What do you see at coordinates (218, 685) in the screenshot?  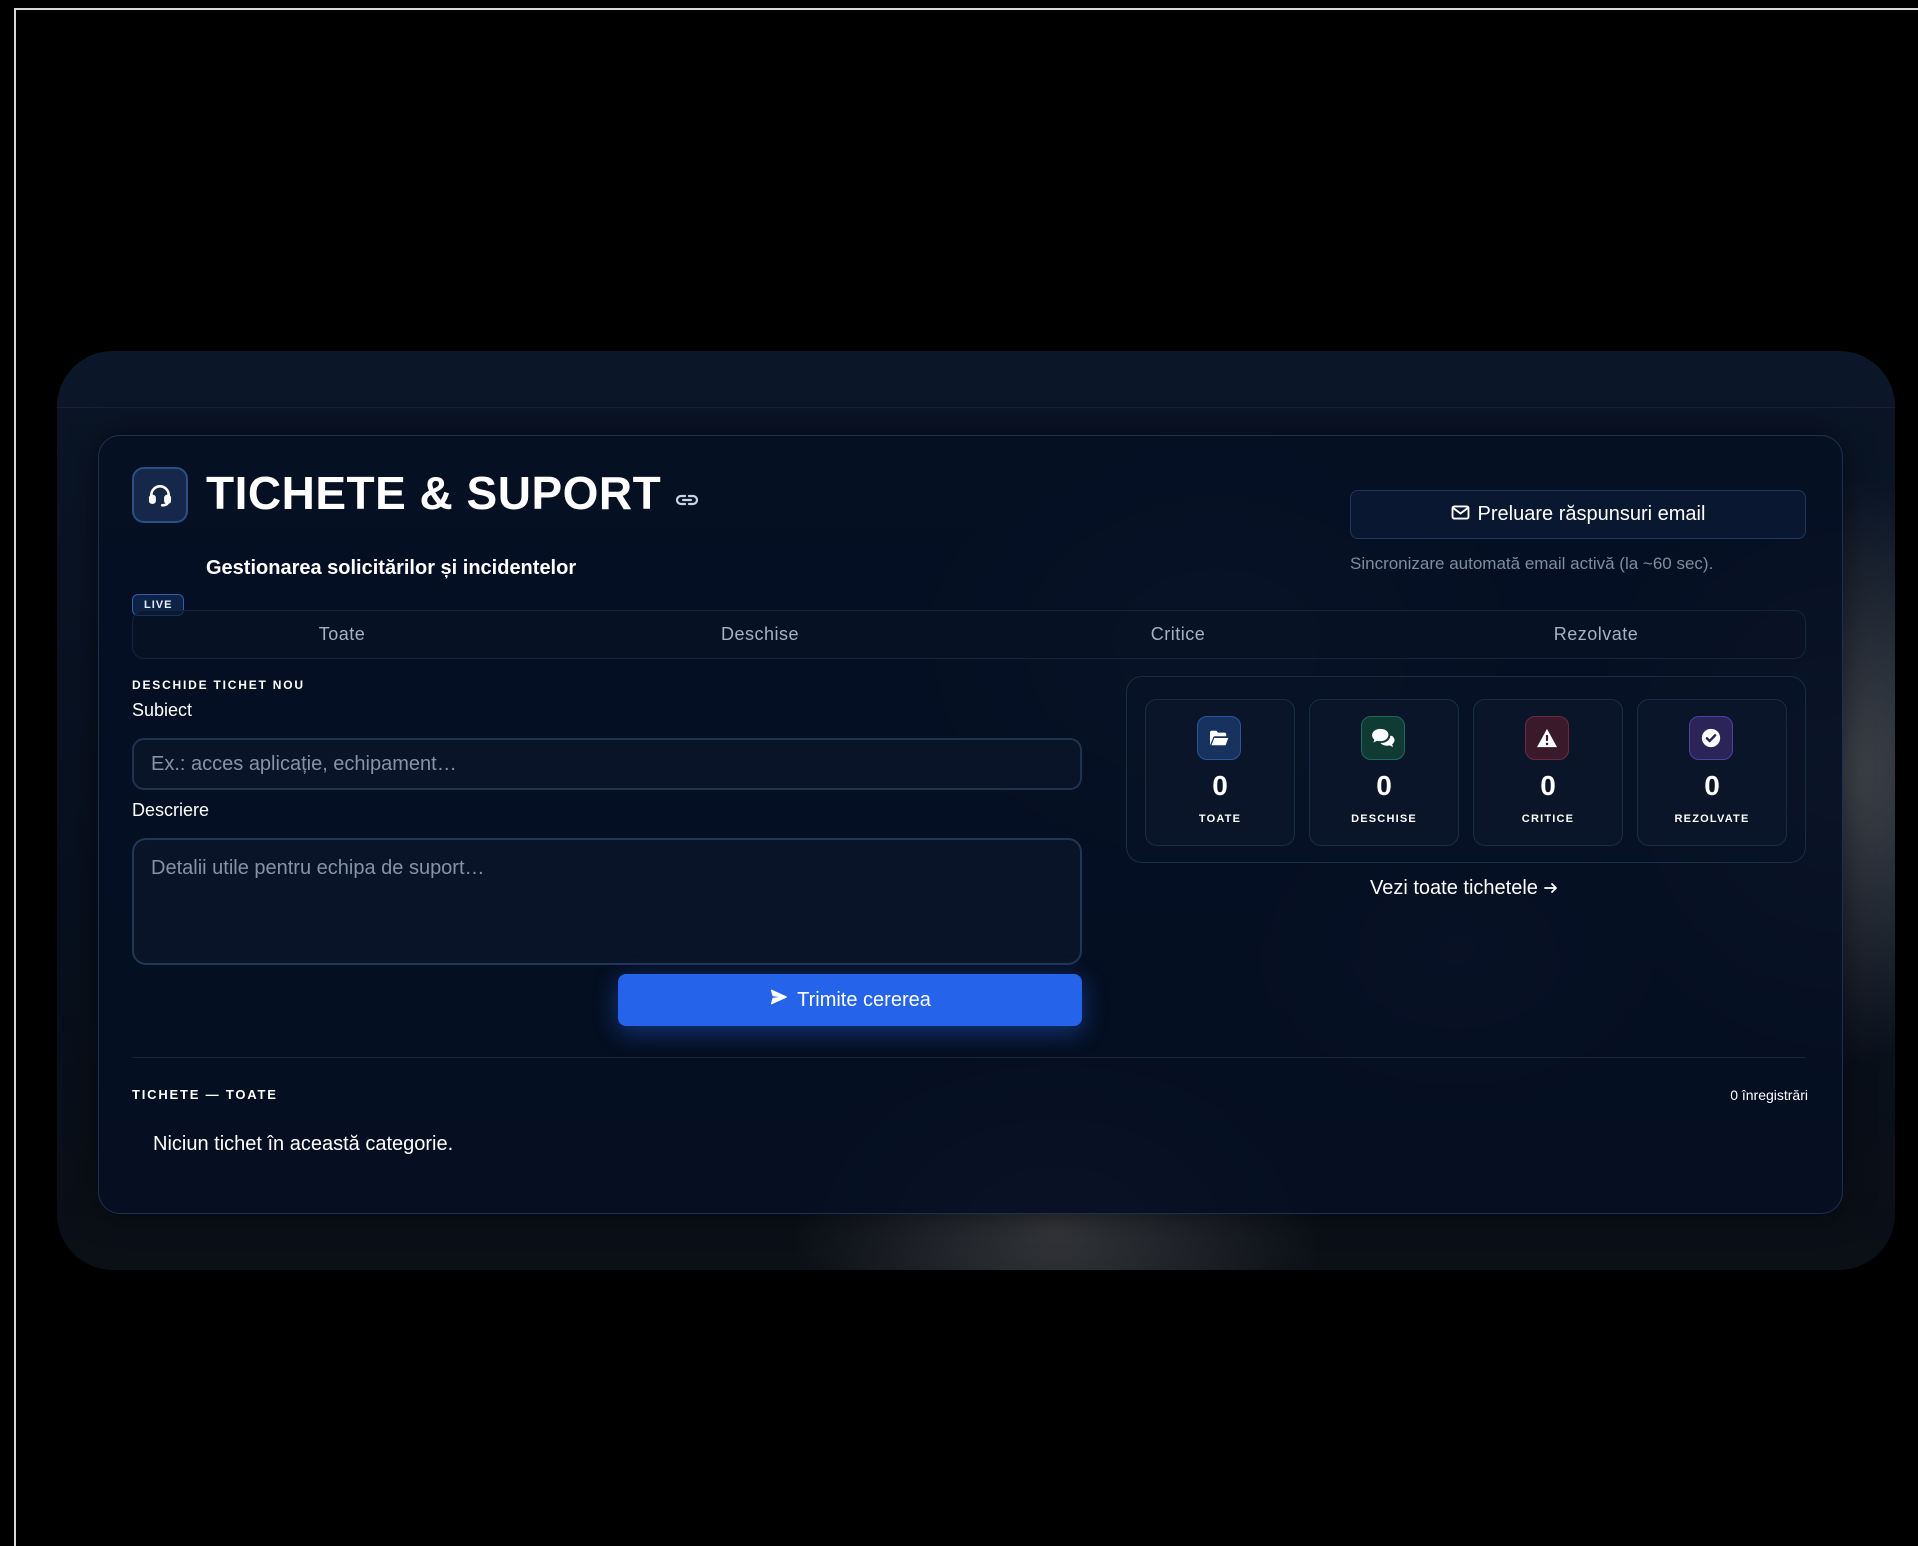 I see `new-ticket-section-label: DESCHIDE TICHET NOU` at bounding box center [218, 685].